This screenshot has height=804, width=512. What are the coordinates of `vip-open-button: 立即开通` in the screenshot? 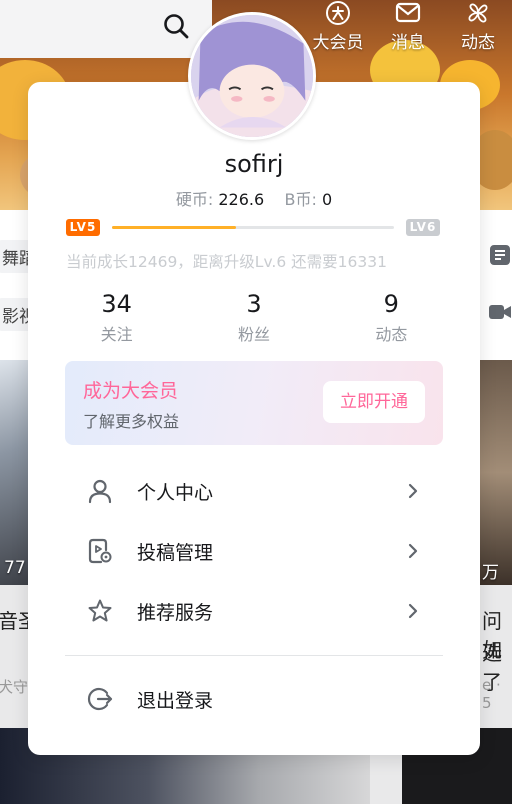 It's located at (374, 402).